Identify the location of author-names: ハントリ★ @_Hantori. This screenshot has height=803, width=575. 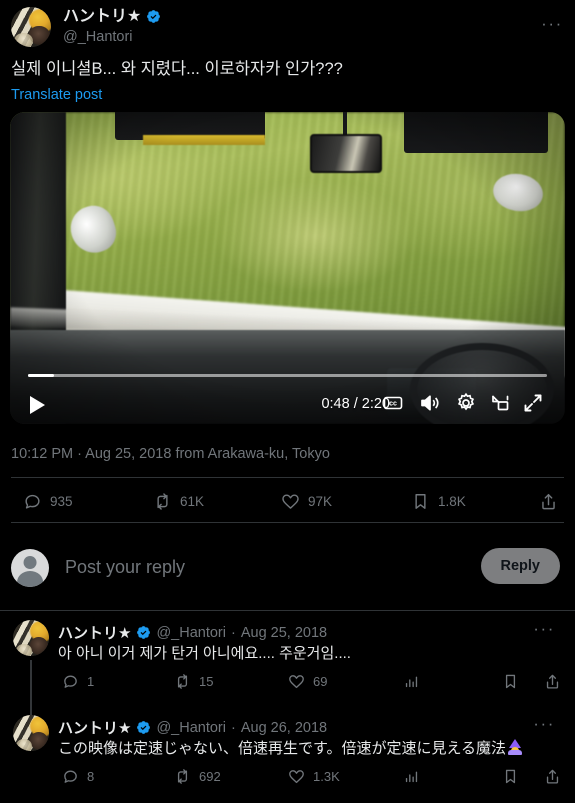
(112, 26).